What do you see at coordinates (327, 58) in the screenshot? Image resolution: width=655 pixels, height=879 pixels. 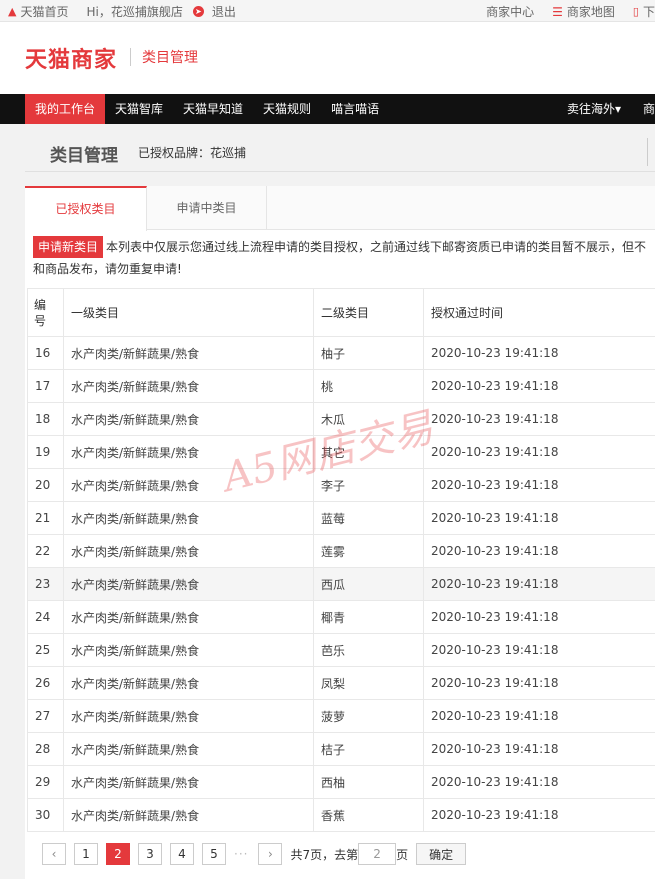 I see `header: 天猫商家 类目管理` at bounding box center [327, 58].